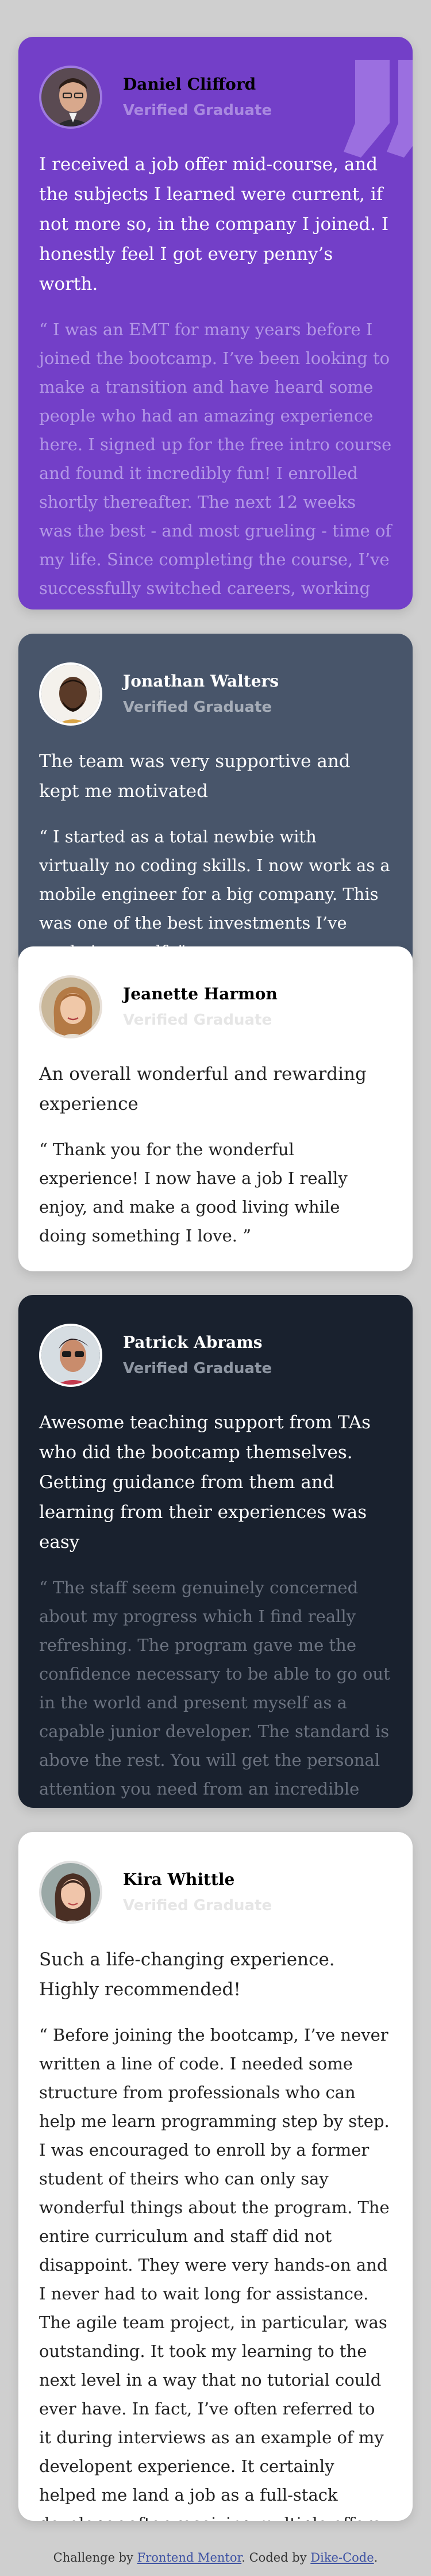 The image size is (431, 2576). What do you see at coordinates (215, 1006) in the screenshot?
I see `card-header: Jeanette Harmon Verified Graduate` at bounding box center [215, 1006].